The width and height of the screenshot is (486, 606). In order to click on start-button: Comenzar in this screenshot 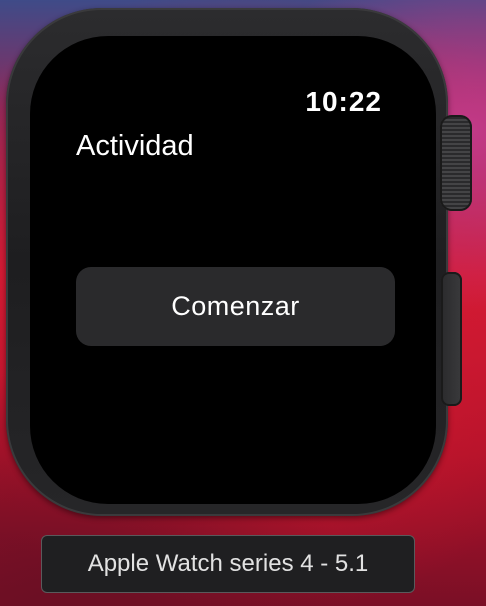, I will do `click(235, 306)`.